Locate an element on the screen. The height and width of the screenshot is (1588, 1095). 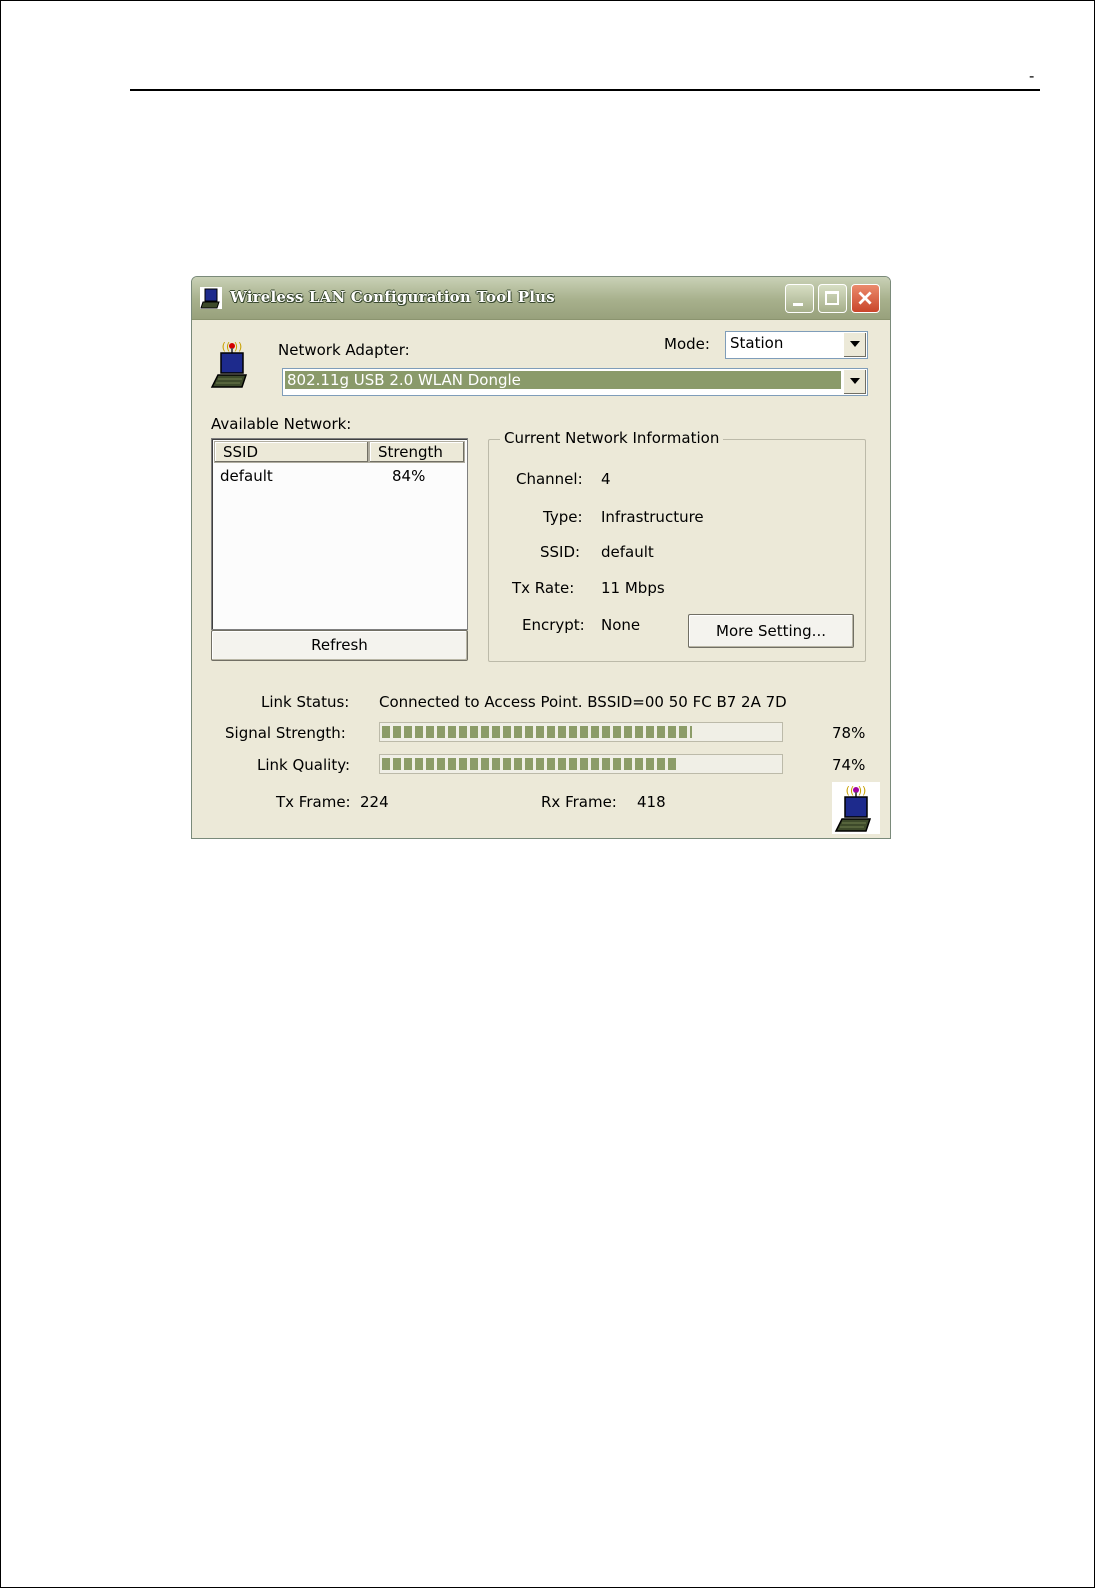
adapter-select: 802.11g USB 2.0 WLAN Dongle is located at coordinates (575, 382).